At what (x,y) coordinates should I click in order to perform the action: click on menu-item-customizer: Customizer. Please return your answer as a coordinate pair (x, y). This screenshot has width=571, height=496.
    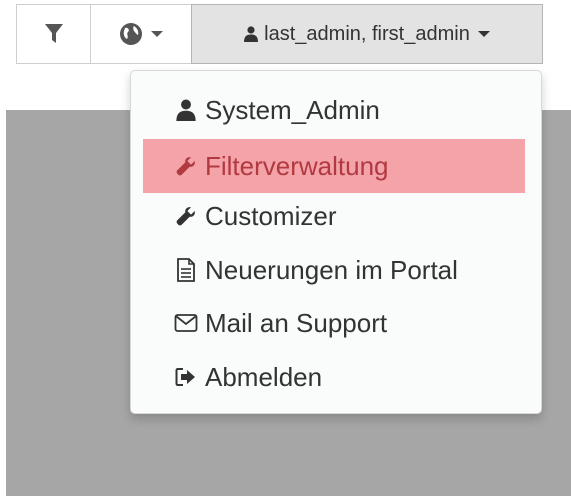
    Looking at the image, I should click on (334, 216).